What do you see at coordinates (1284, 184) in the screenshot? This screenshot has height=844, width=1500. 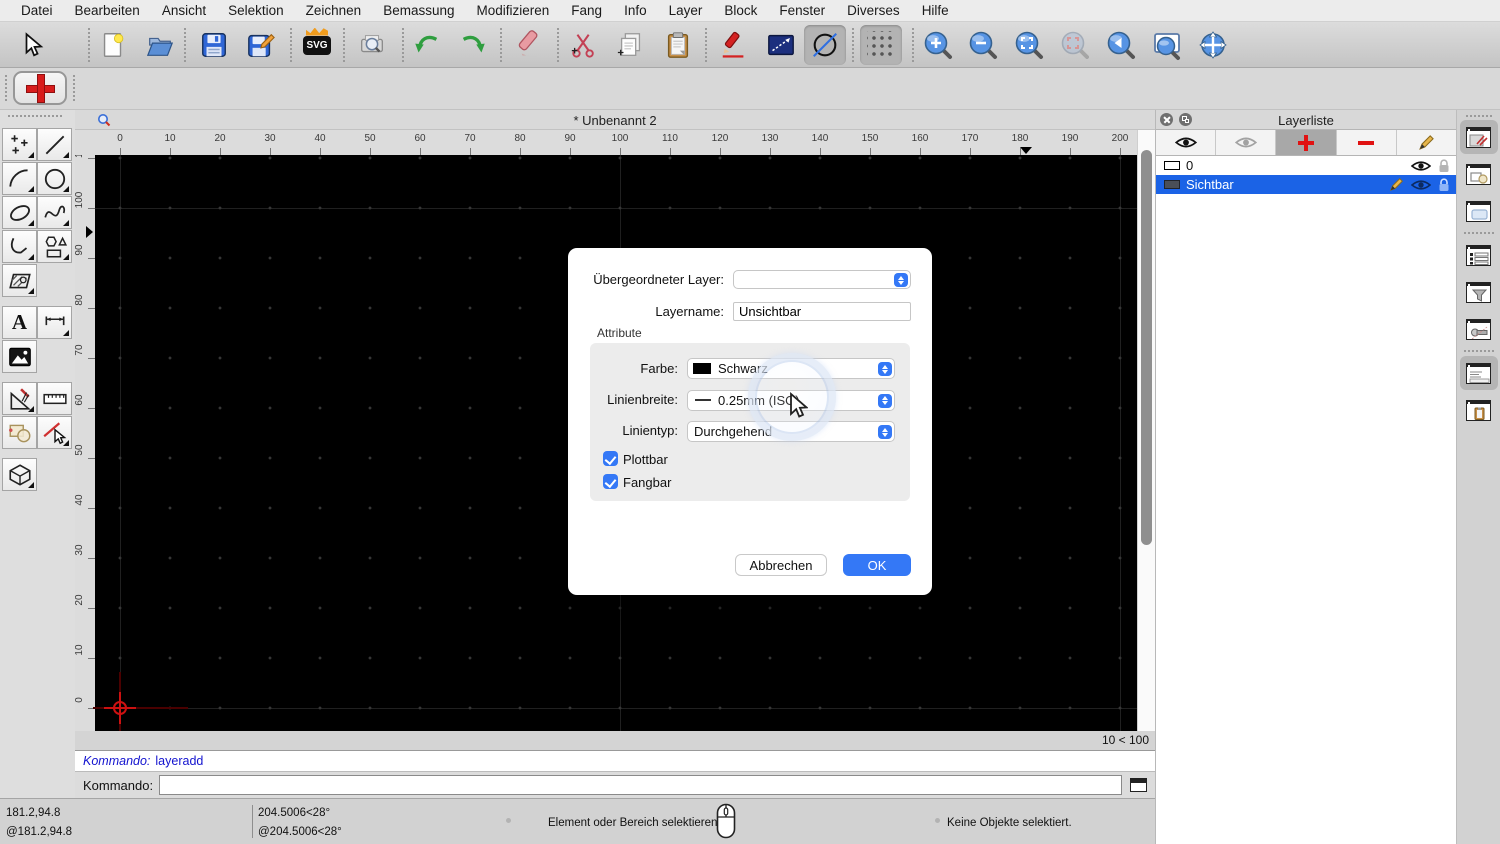 I see `layer-name: Sichtbar` at bounding box center [1284, 184].